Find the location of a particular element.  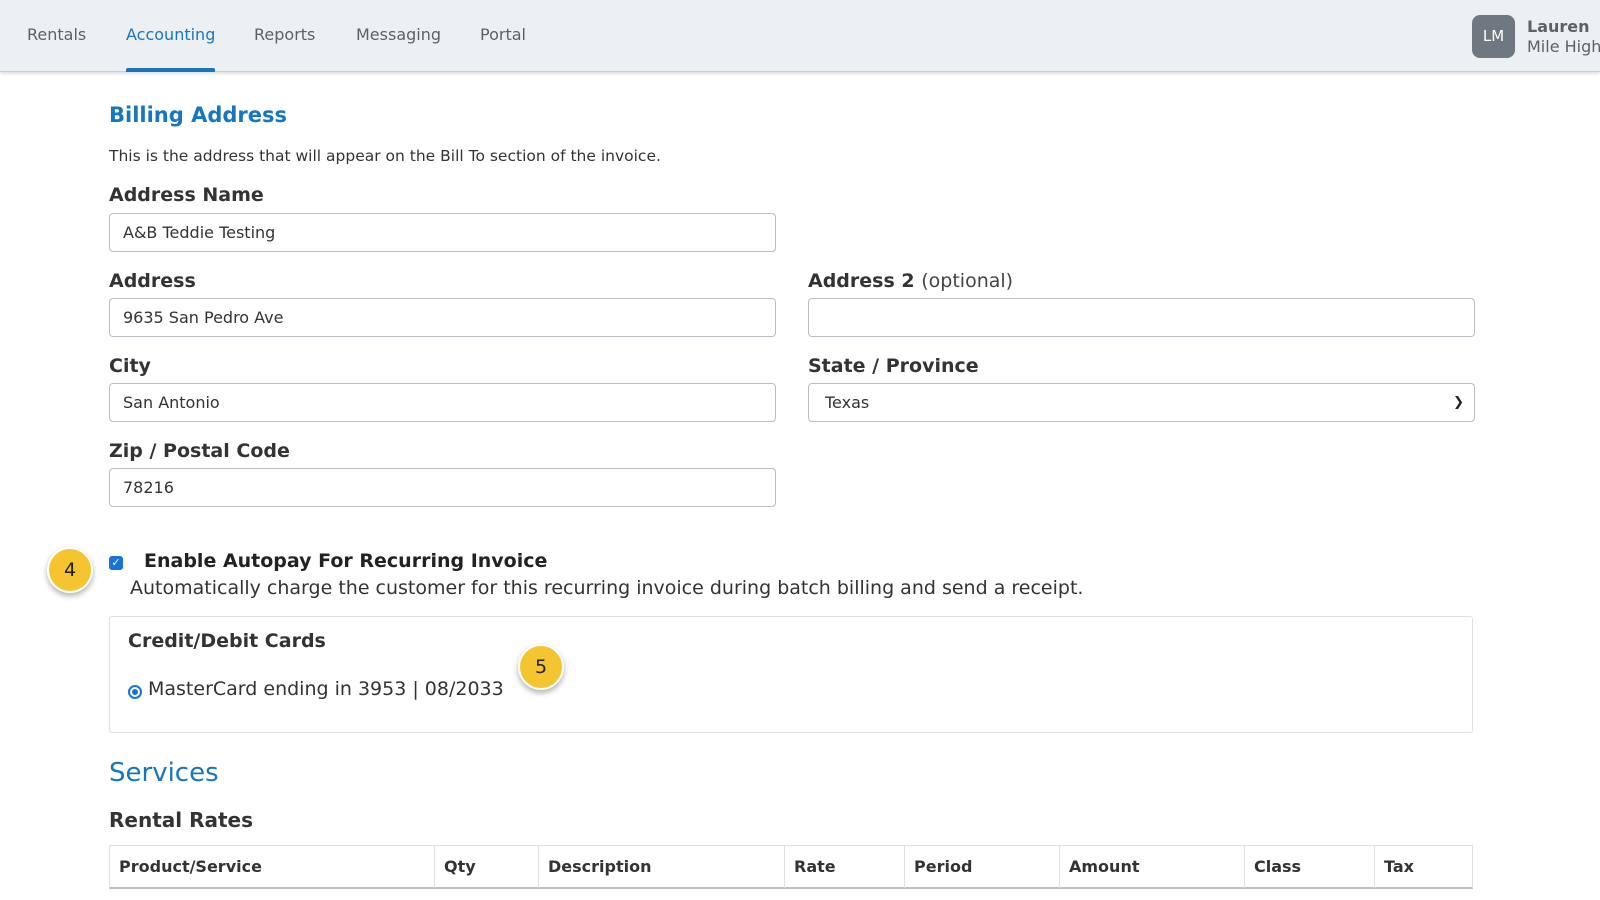

user-info: Lauren Mile High is located at coordinates (1563, 37).